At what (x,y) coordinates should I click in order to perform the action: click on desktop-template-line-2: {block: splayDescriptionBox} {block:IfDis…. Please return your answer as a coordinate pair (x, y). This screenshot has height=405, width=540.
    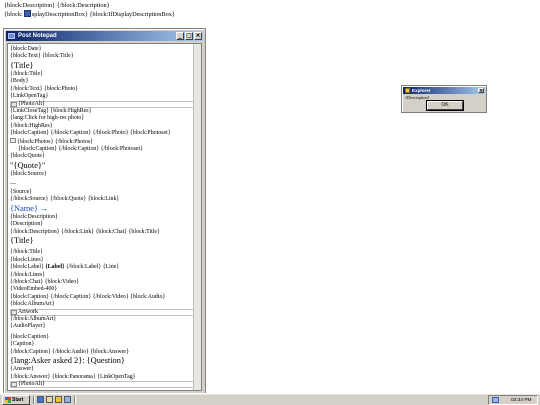
    Looking at the image, I should click on (89, 14).